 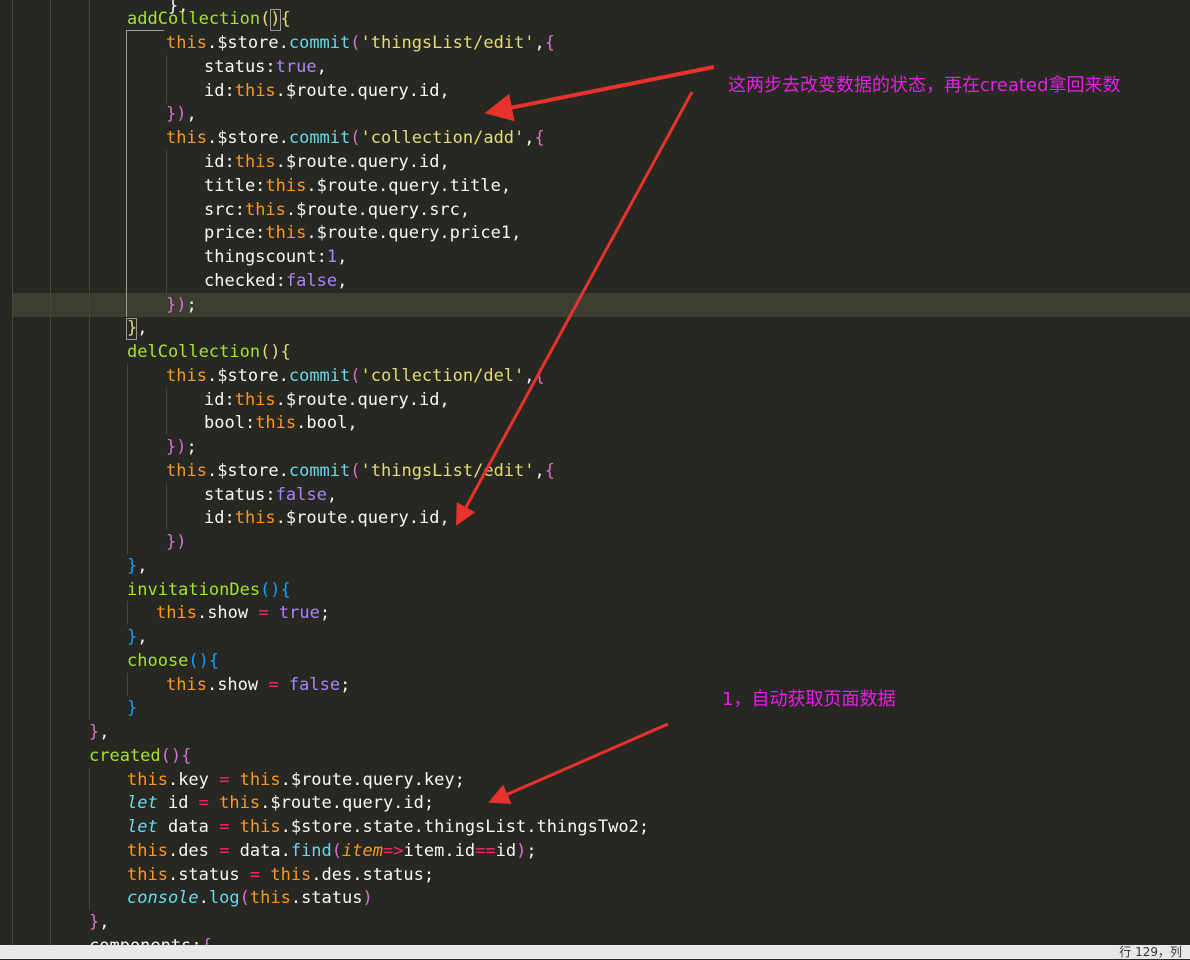 I want to click on code-line: created(){, so click(x=140, y=756).